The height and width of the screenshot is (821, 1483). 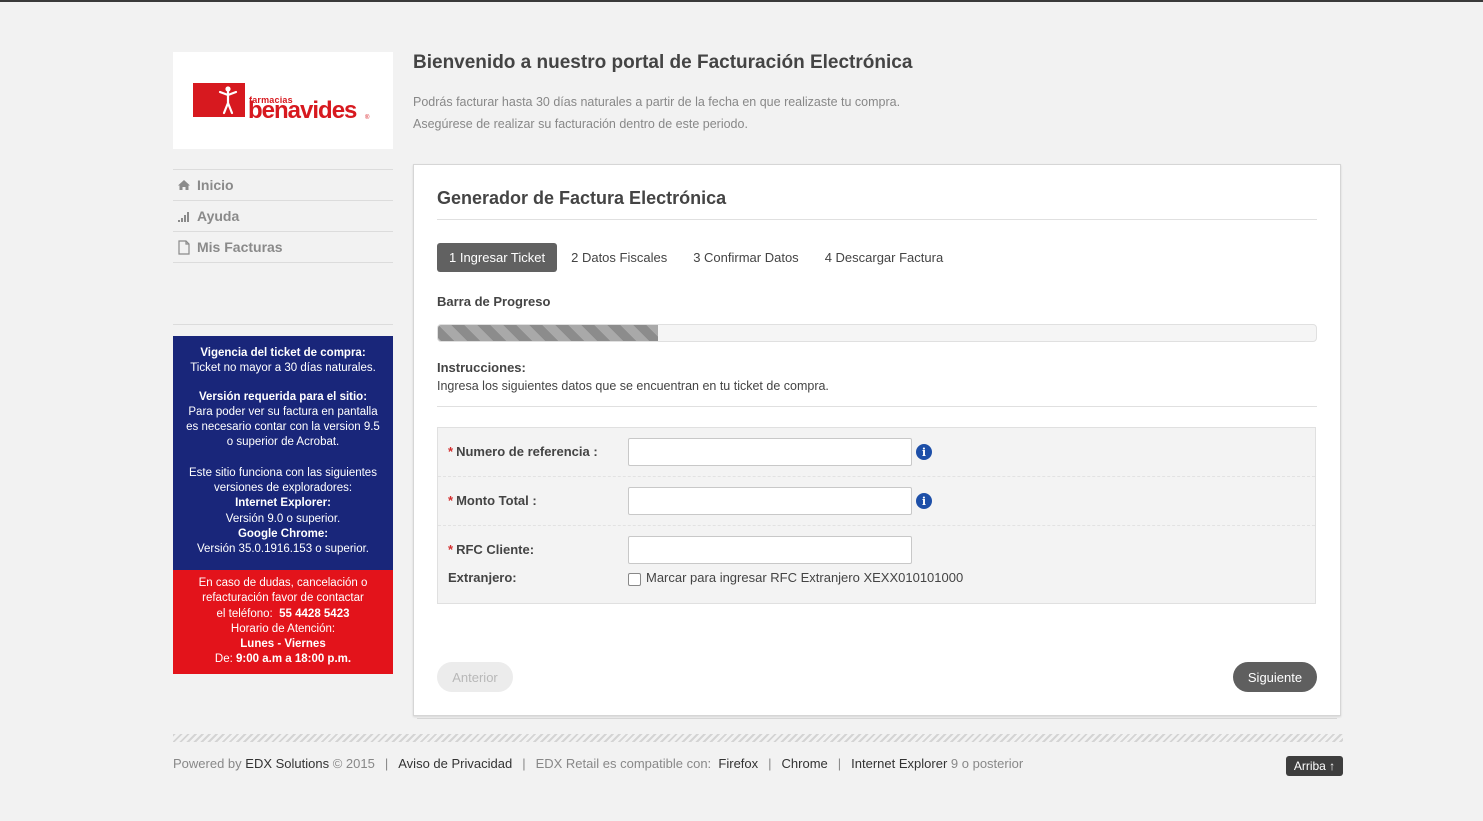 I want to click on nav-item-label: Mis Facturas, so click(x=240, y=247).